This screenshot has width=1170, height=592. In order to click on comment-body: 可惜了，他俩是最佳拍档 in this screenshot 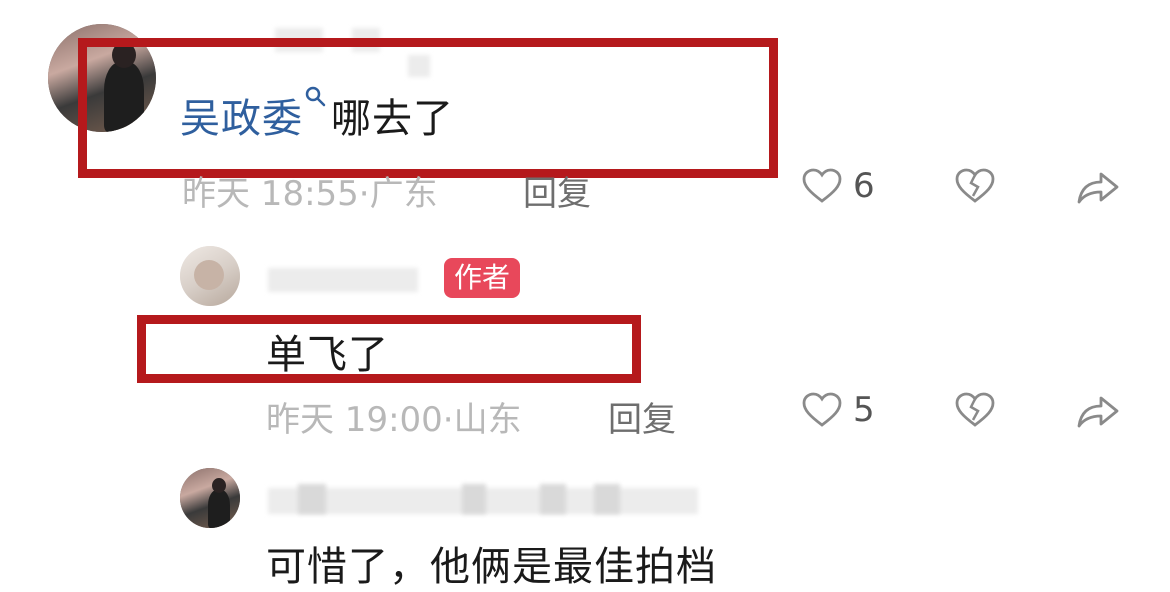, I will do `click(491, 567)`.